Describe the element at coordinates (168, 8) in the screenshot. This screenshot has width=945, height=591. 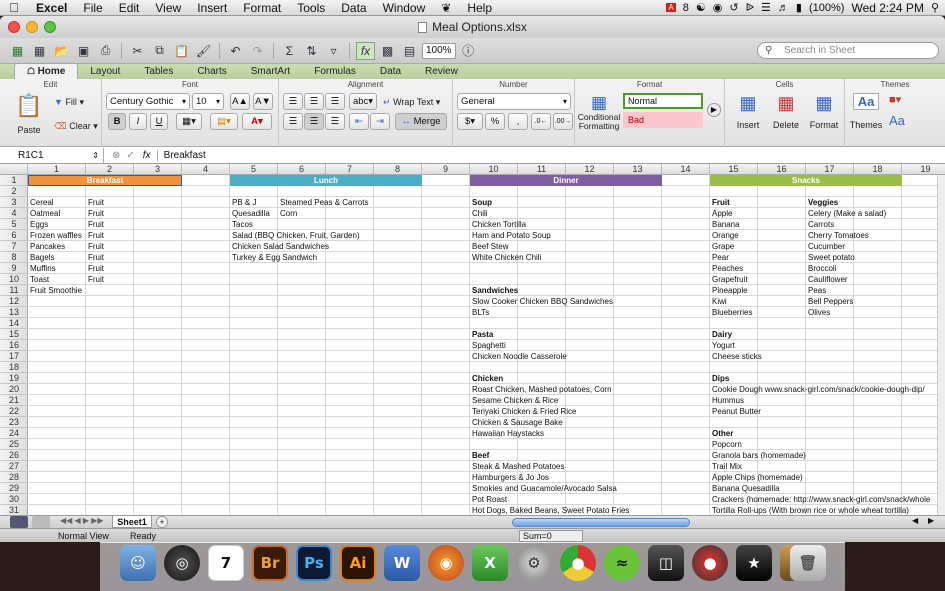
I see `menu-view: View` at that location.